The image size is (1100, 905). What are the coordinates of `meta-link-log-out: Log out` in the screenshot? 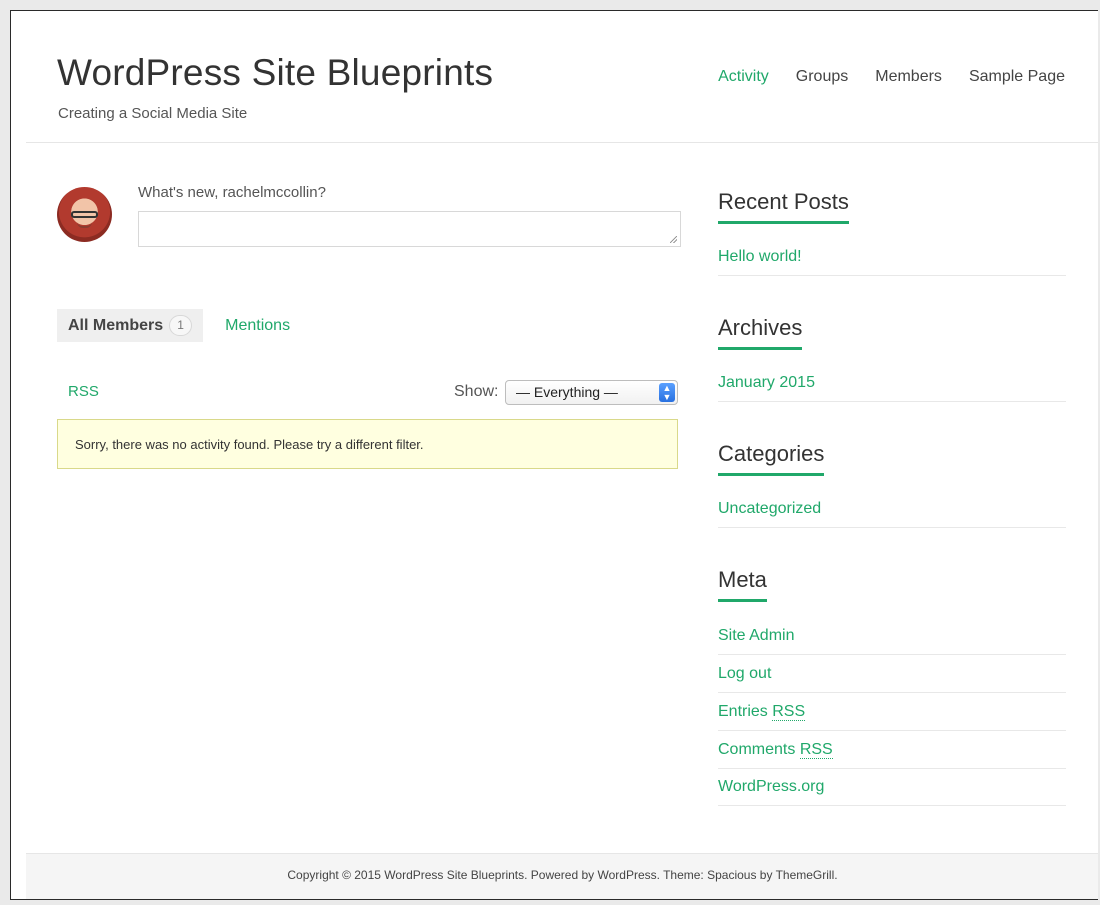 It's located at (892, 679).